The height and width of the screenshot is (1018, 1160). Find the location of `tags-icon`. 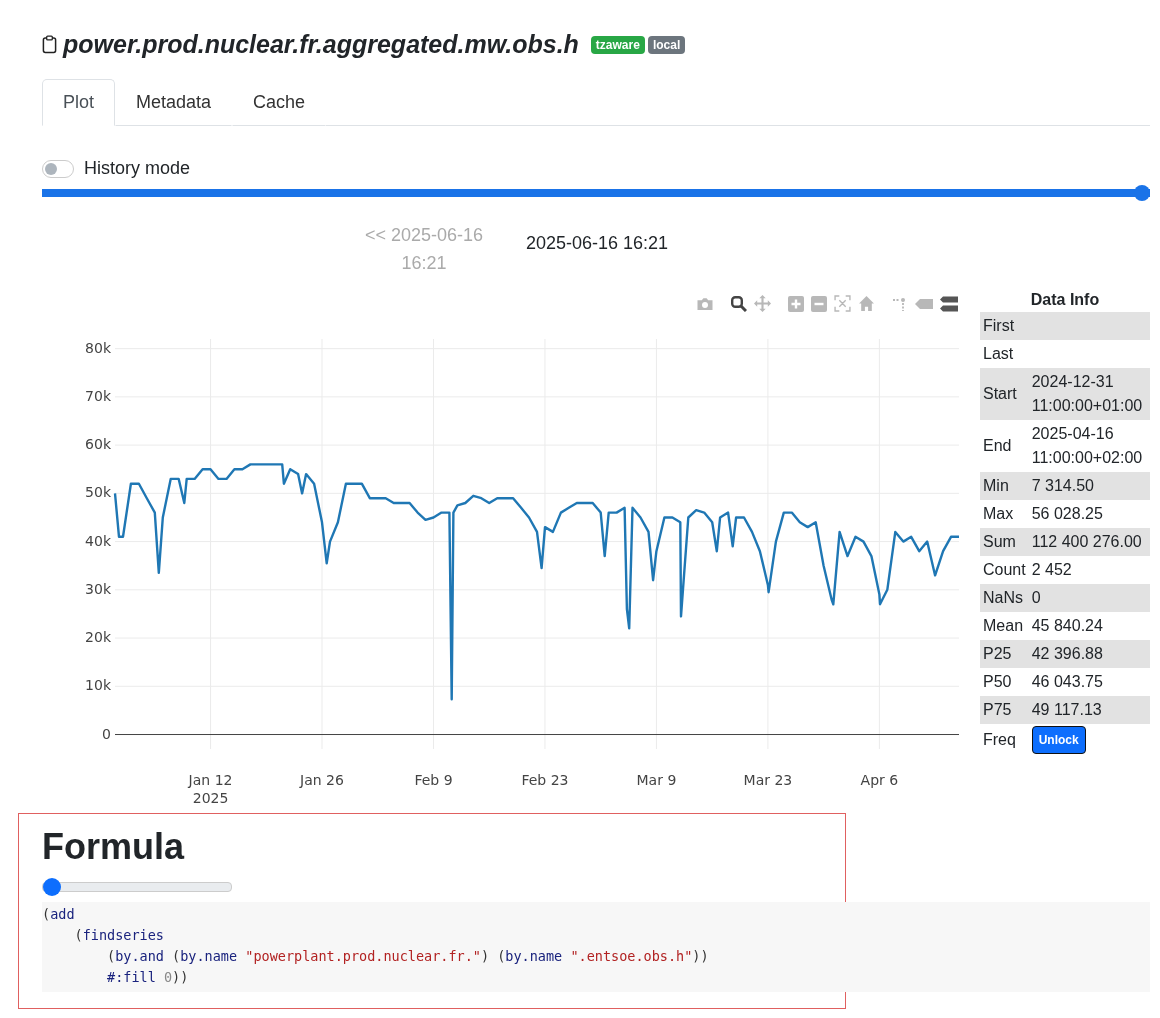

tags-icon is located at coordinates (949, 303).